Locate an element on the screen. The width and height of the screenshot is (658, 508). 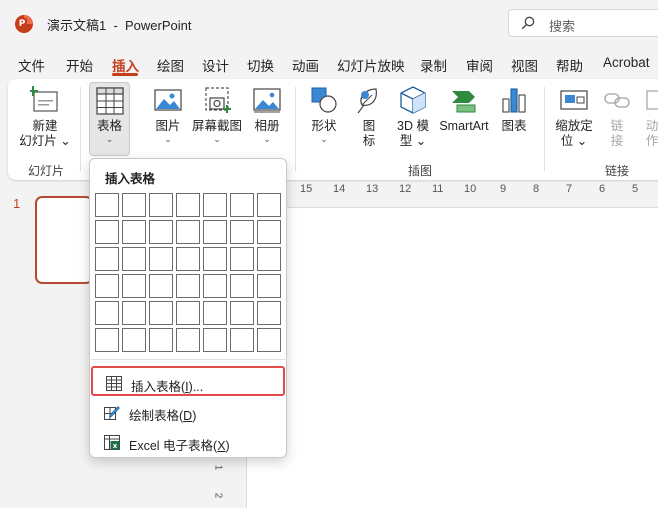
photo-album-button: 相册 ⌄ is located at coordinates (267, 114).